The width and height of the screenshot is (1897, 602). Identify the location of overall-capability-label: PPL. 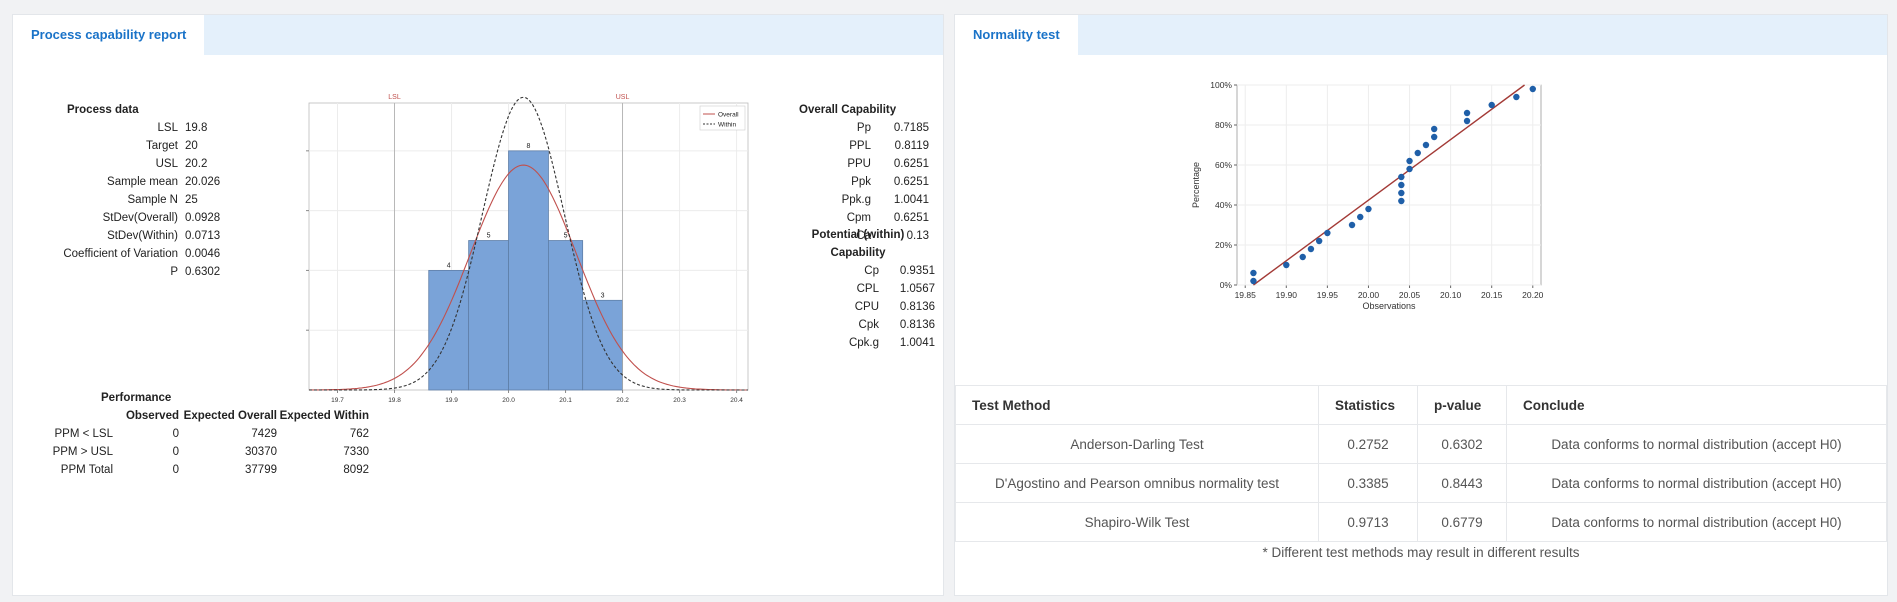
(860, 146).